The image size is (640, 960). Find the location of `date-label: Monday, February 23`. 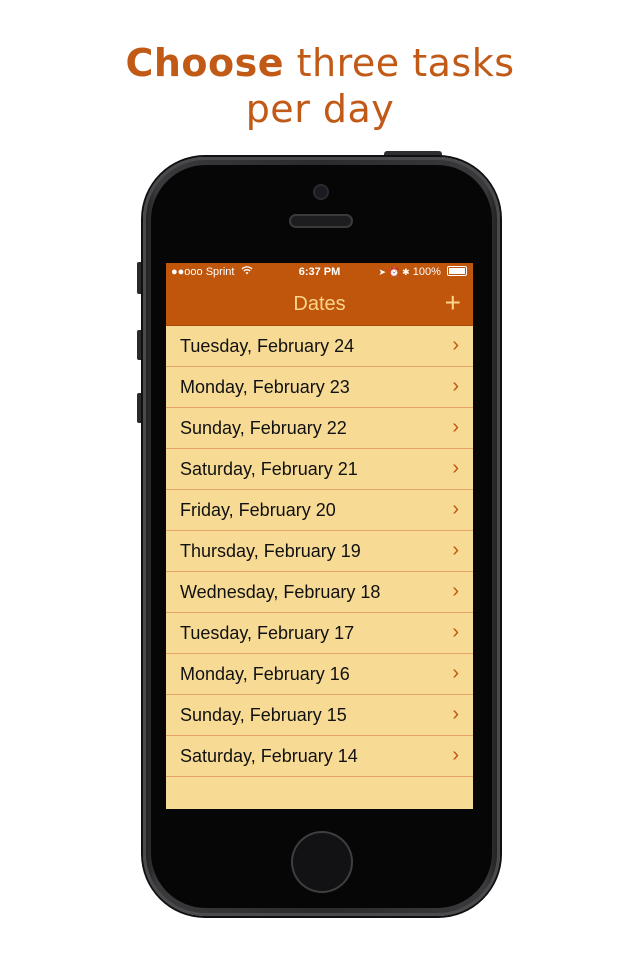

date-label: Monday, February 23 is located at coordinates (265, 387).